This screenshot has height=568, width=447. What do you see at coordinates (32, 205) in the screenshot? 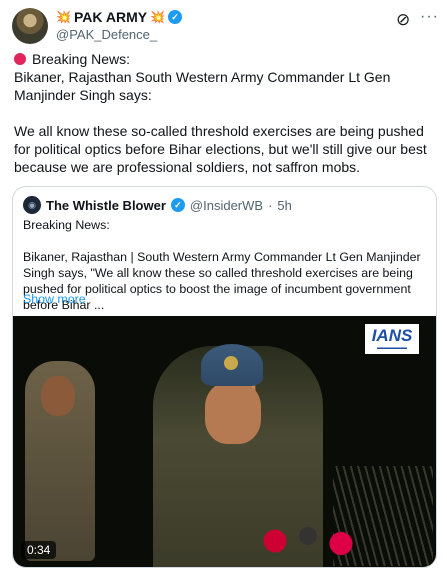
I see `quoted-author-avatar: ◉` at bounding box center [32, 205].